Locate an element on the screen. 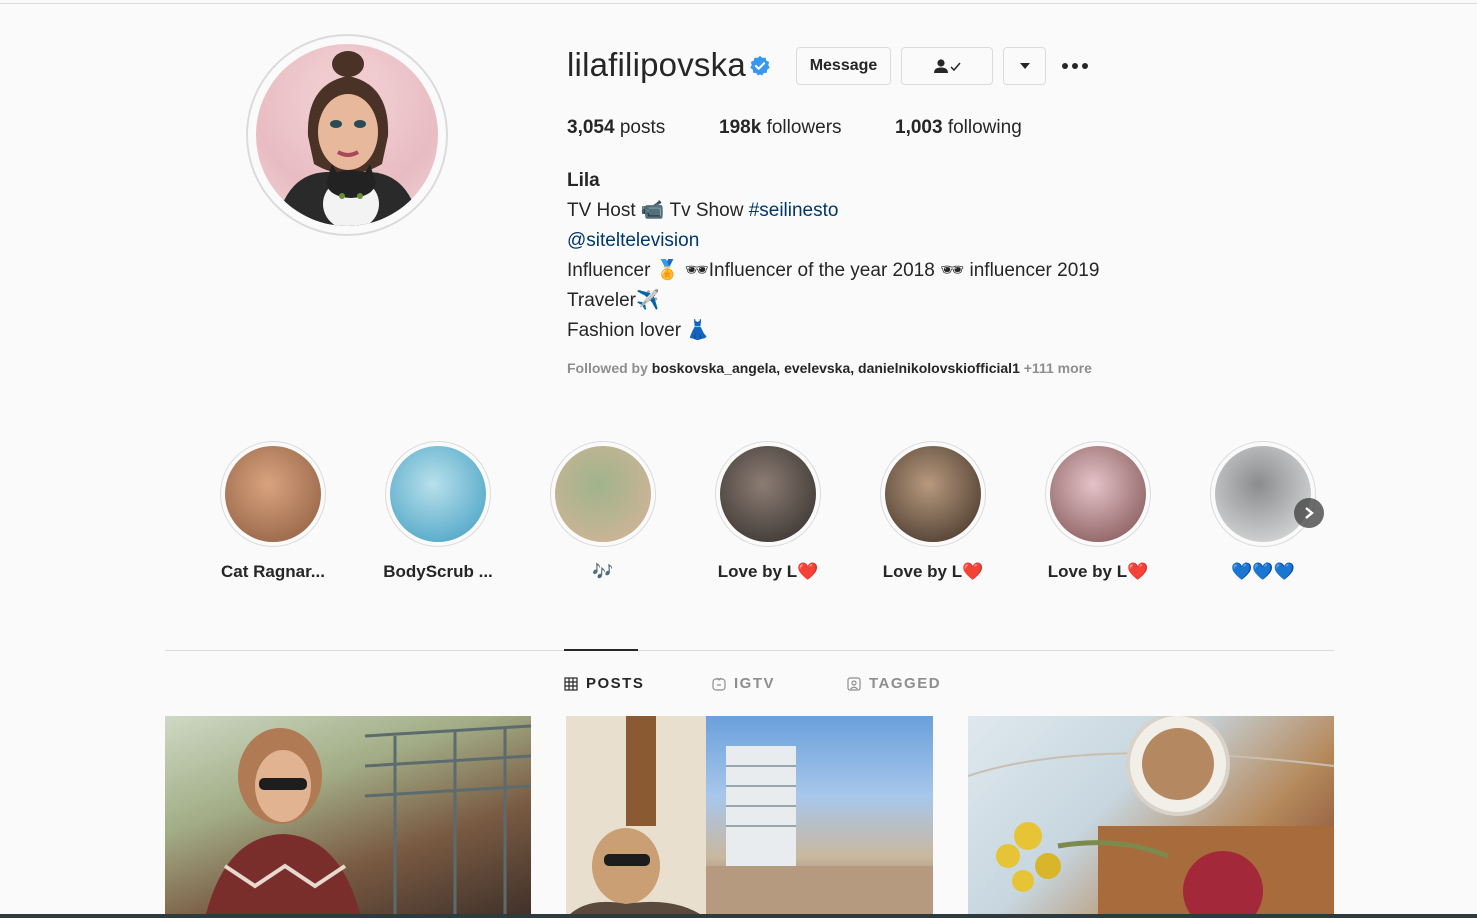  following-count: 1,003 is located at coordinates (919, 127).